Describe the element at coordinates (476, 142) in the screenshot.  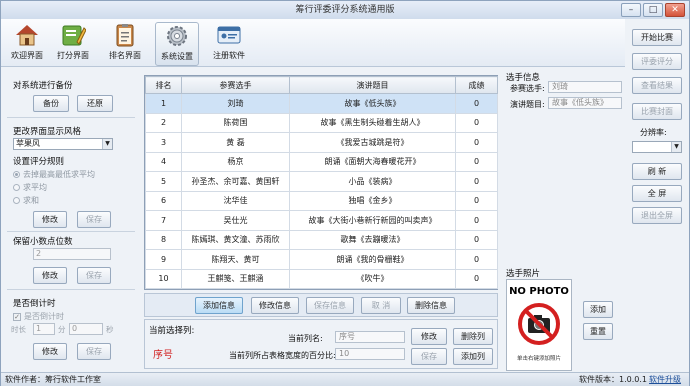
I see `cell-score: 0` at that location.